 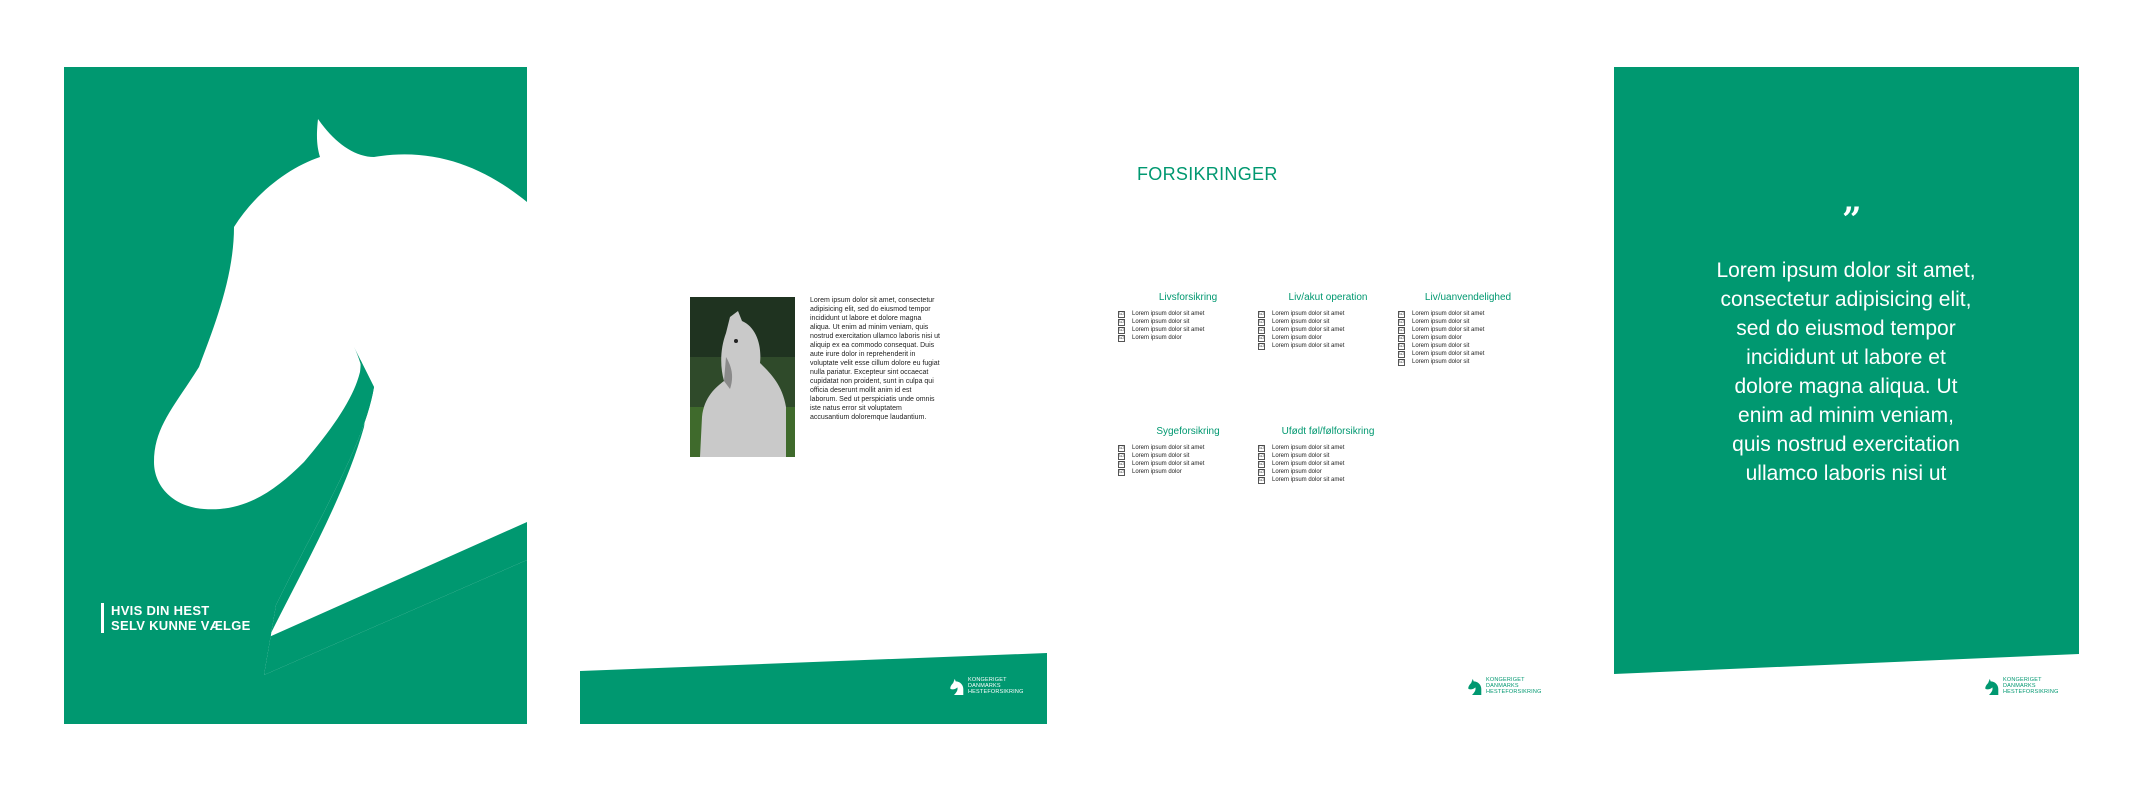 I want to click on column-title: Liv/akut operation, so click(x=1328, y=297).